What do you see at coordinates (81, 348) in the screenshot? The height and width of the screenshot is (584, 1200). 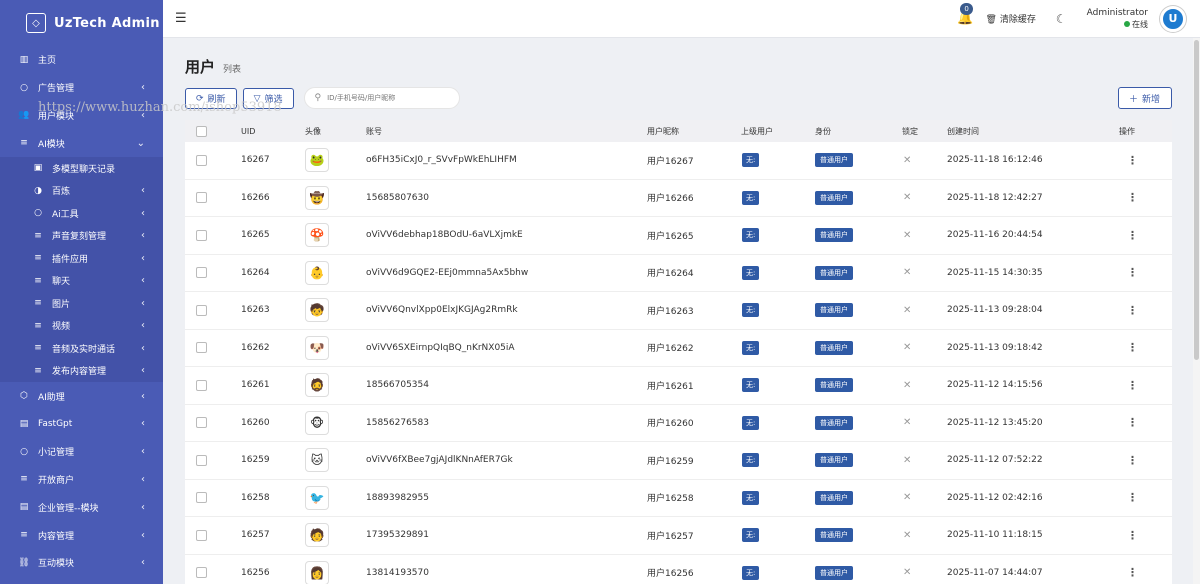 I see `sidebar-item: ≡ 音频及实时通话 ‹` at bounding box center [81, 348].